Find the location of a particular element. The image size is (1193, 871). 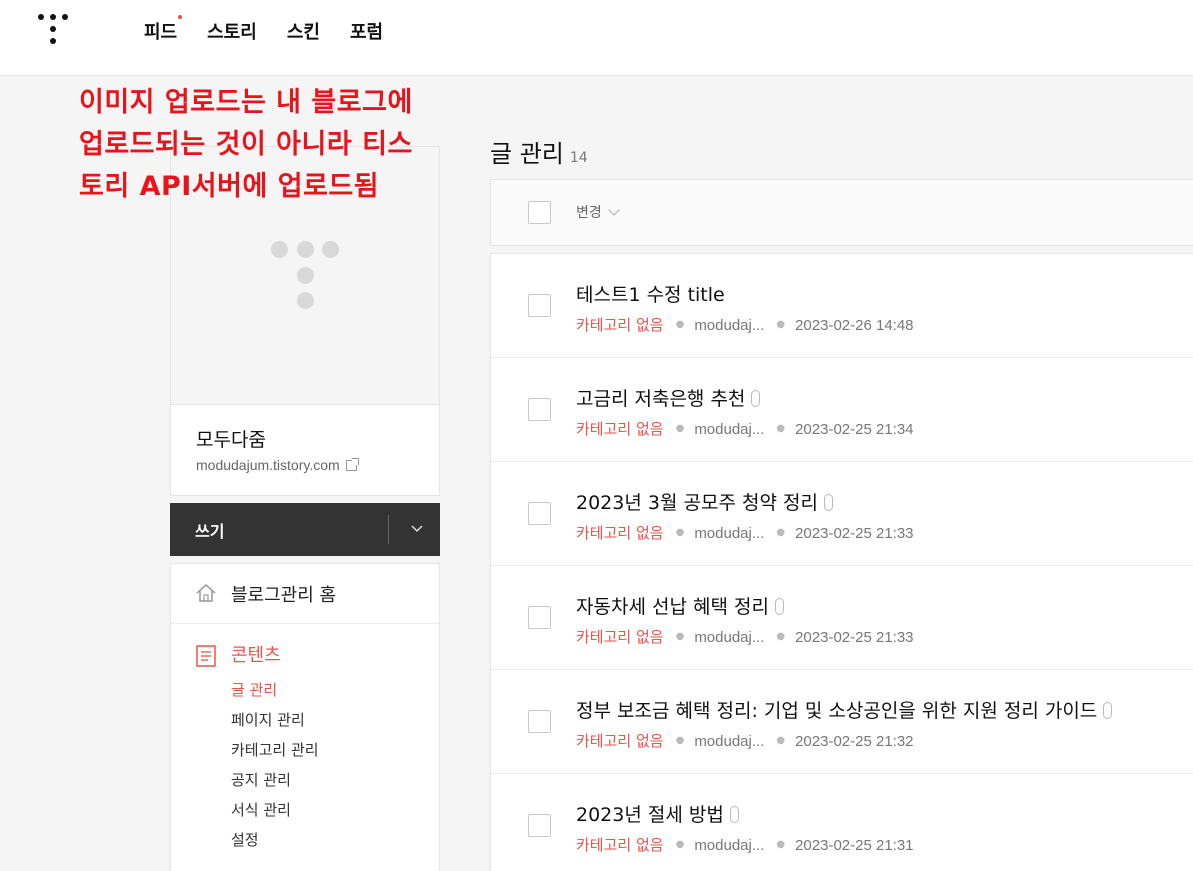

post-meta: 카테고리 없음 ● modudaj... ● 2023-02-25 21:32 is located at coordinates (745, 741).